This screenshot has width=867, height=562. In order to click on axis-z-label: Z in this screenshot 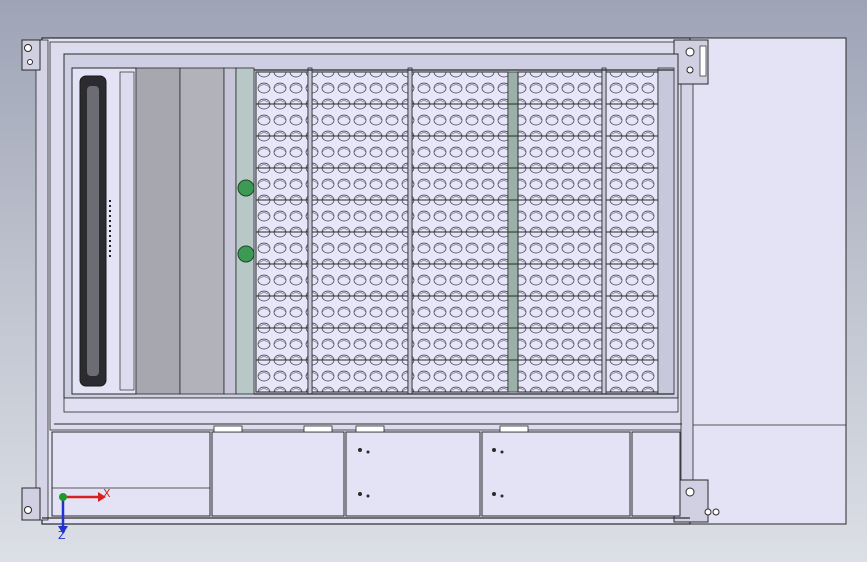, I will do `click(62, 535)`.